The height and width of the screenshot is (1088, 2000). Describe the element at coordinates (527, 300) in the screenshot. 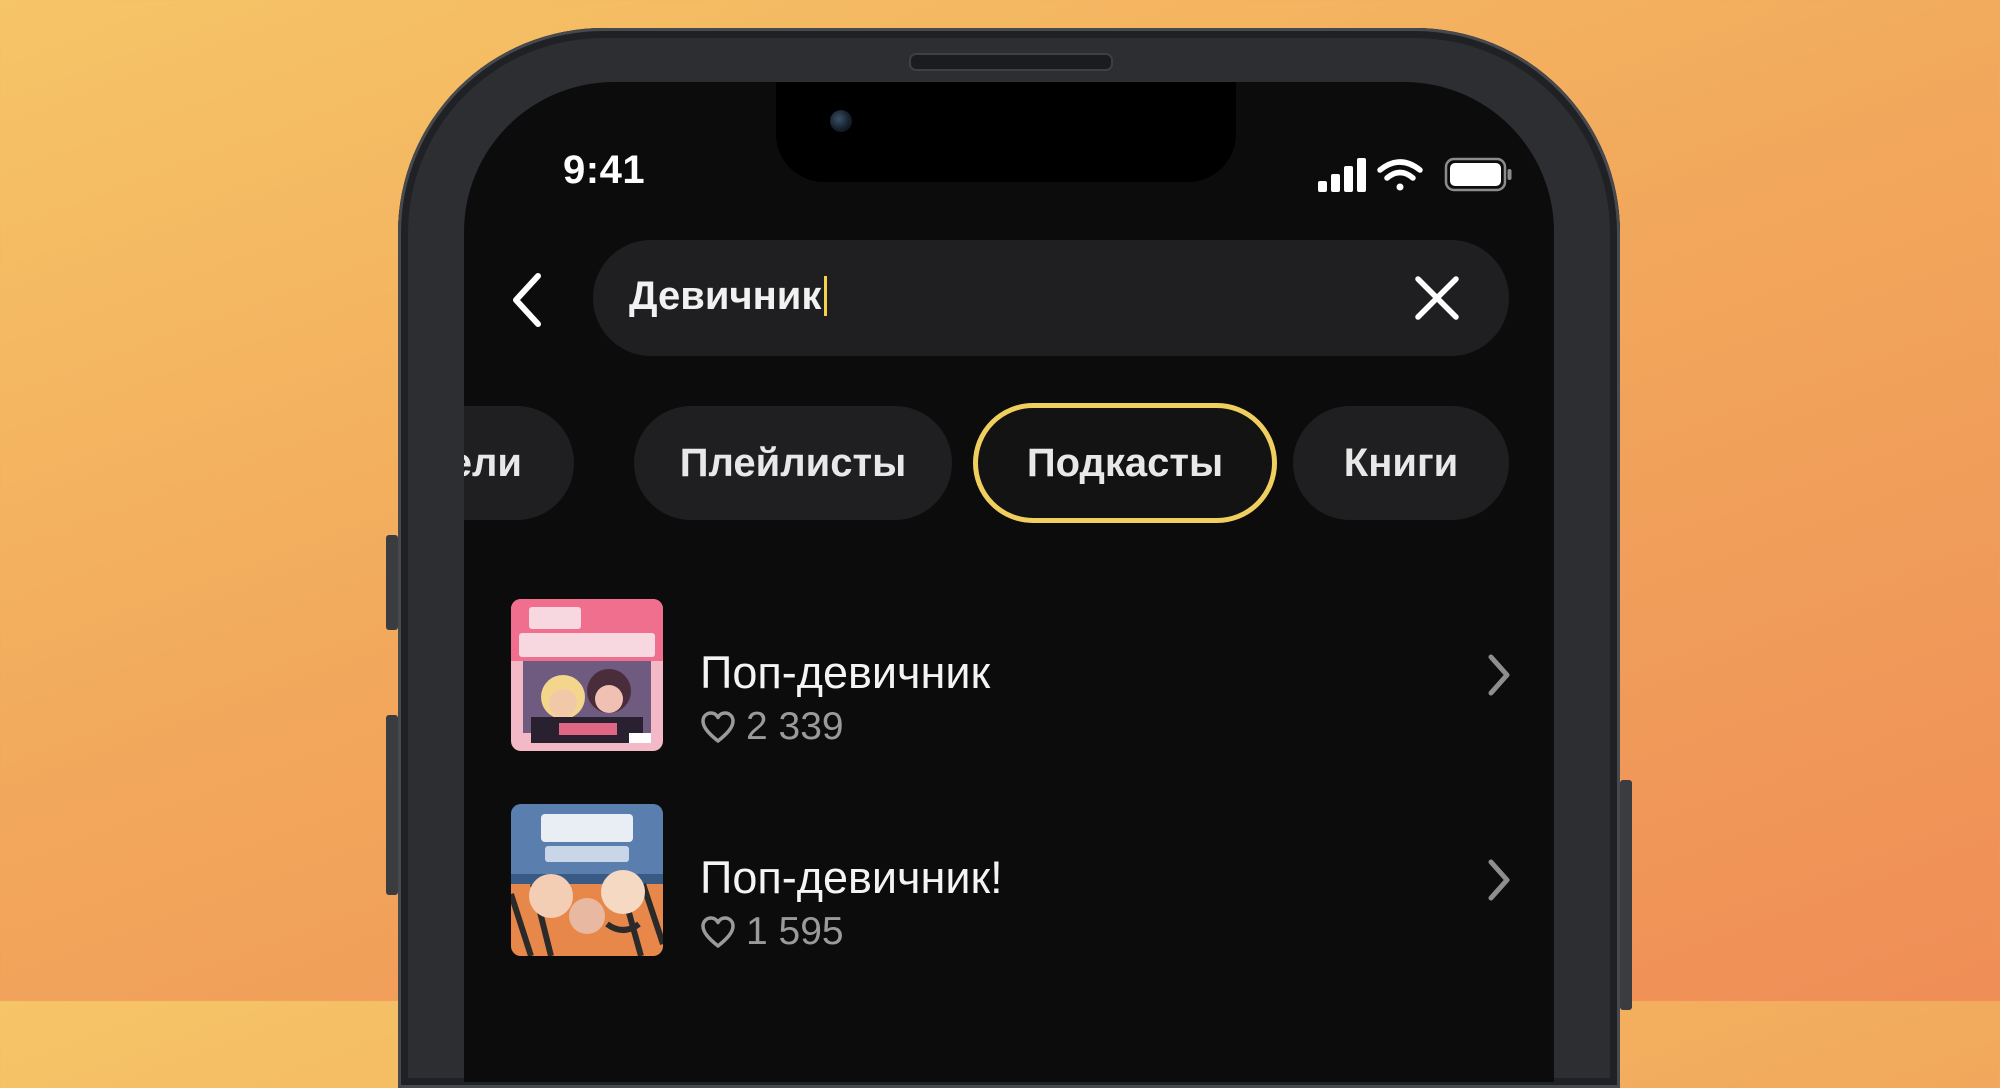

I see `chevron-left-icon` at that location.